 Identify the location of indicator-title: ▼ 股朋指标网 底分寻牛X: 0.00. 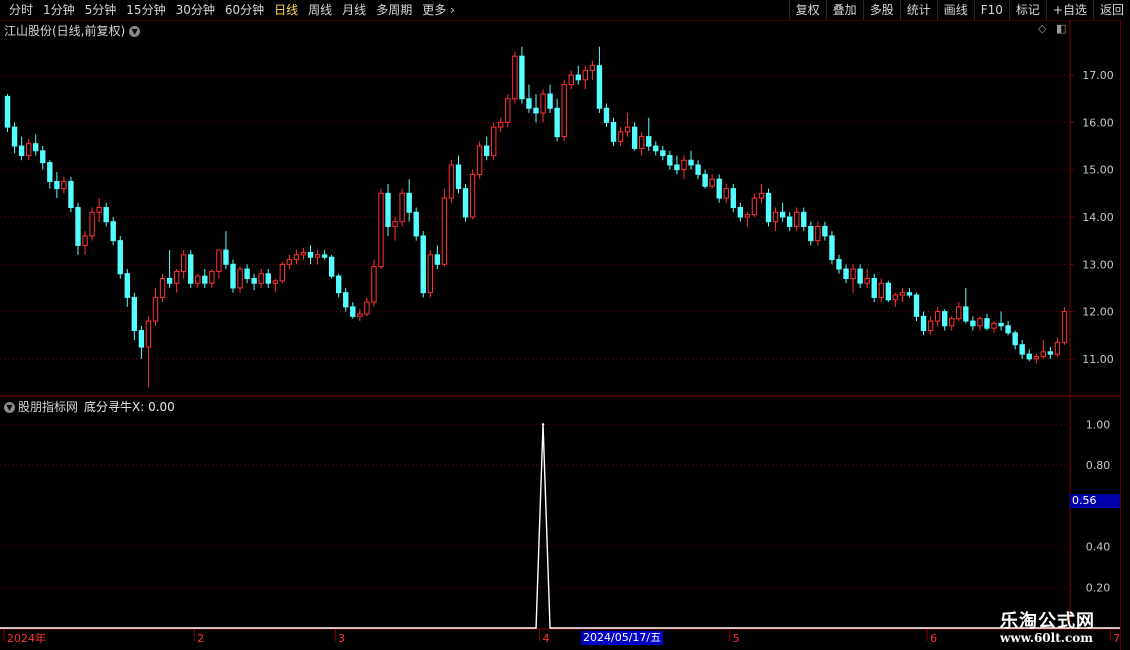
(89, 406).